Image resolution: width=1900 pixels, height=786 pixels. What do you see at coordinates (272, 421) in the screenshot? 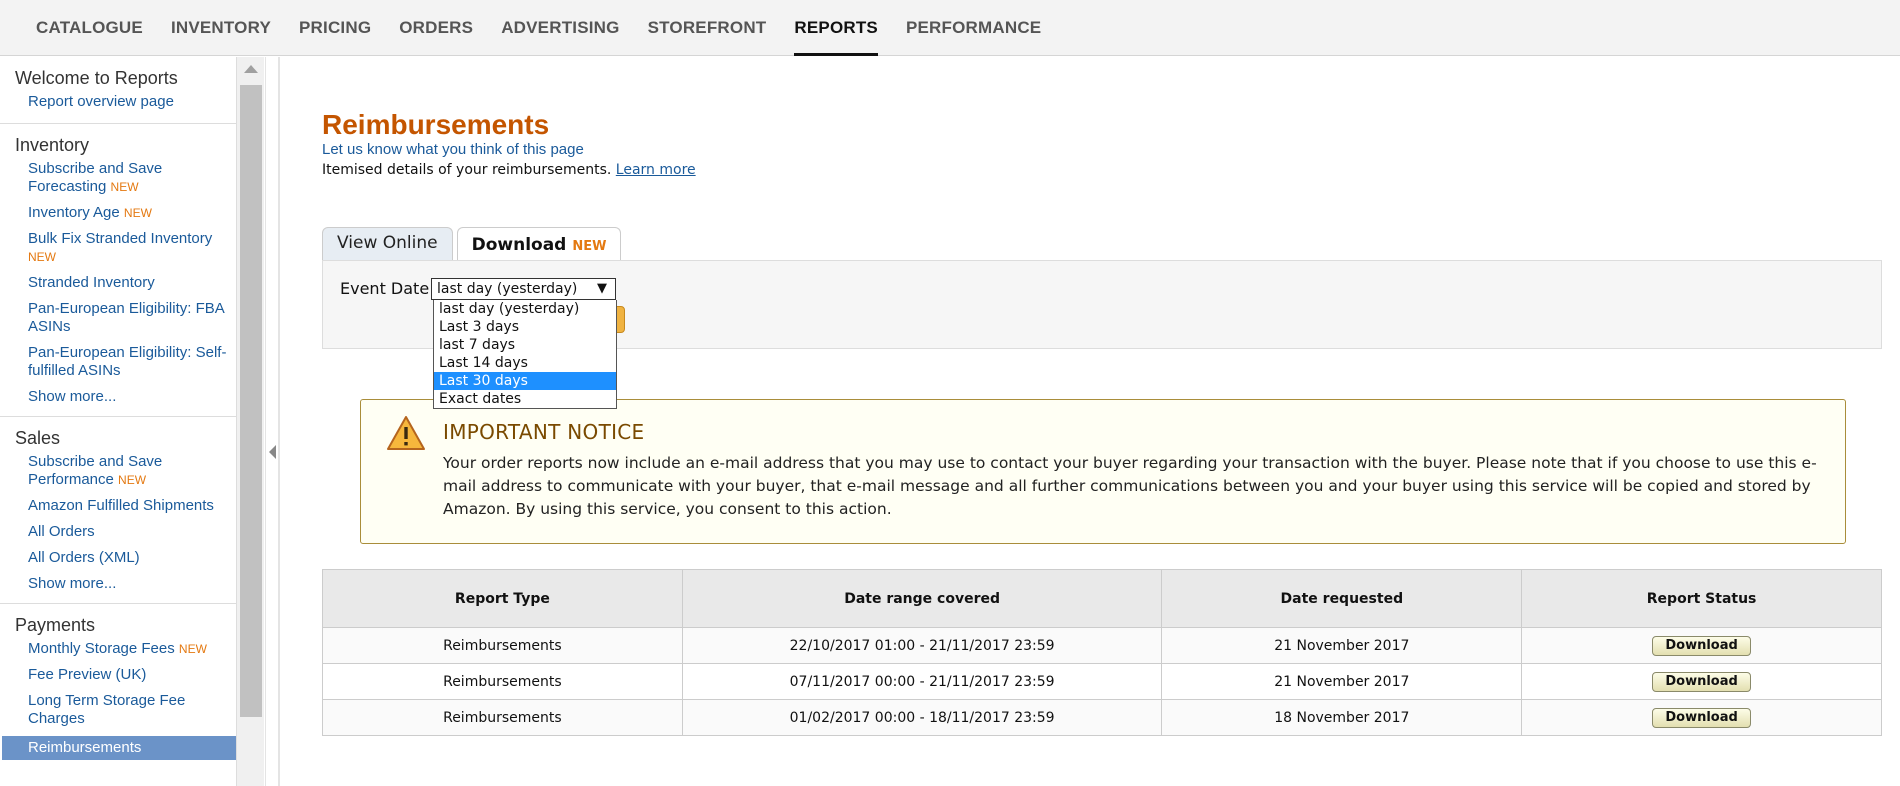
I see `sidebar-collapse-handle` at bounding box center [272, 421].